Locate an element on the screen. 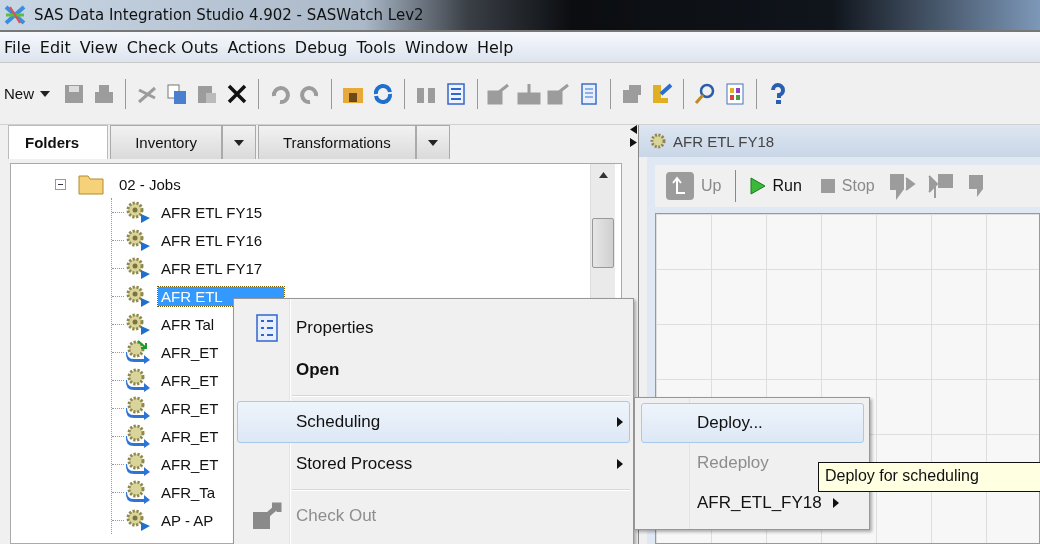  menu-item: Tools is located at coordinates (376, 47).